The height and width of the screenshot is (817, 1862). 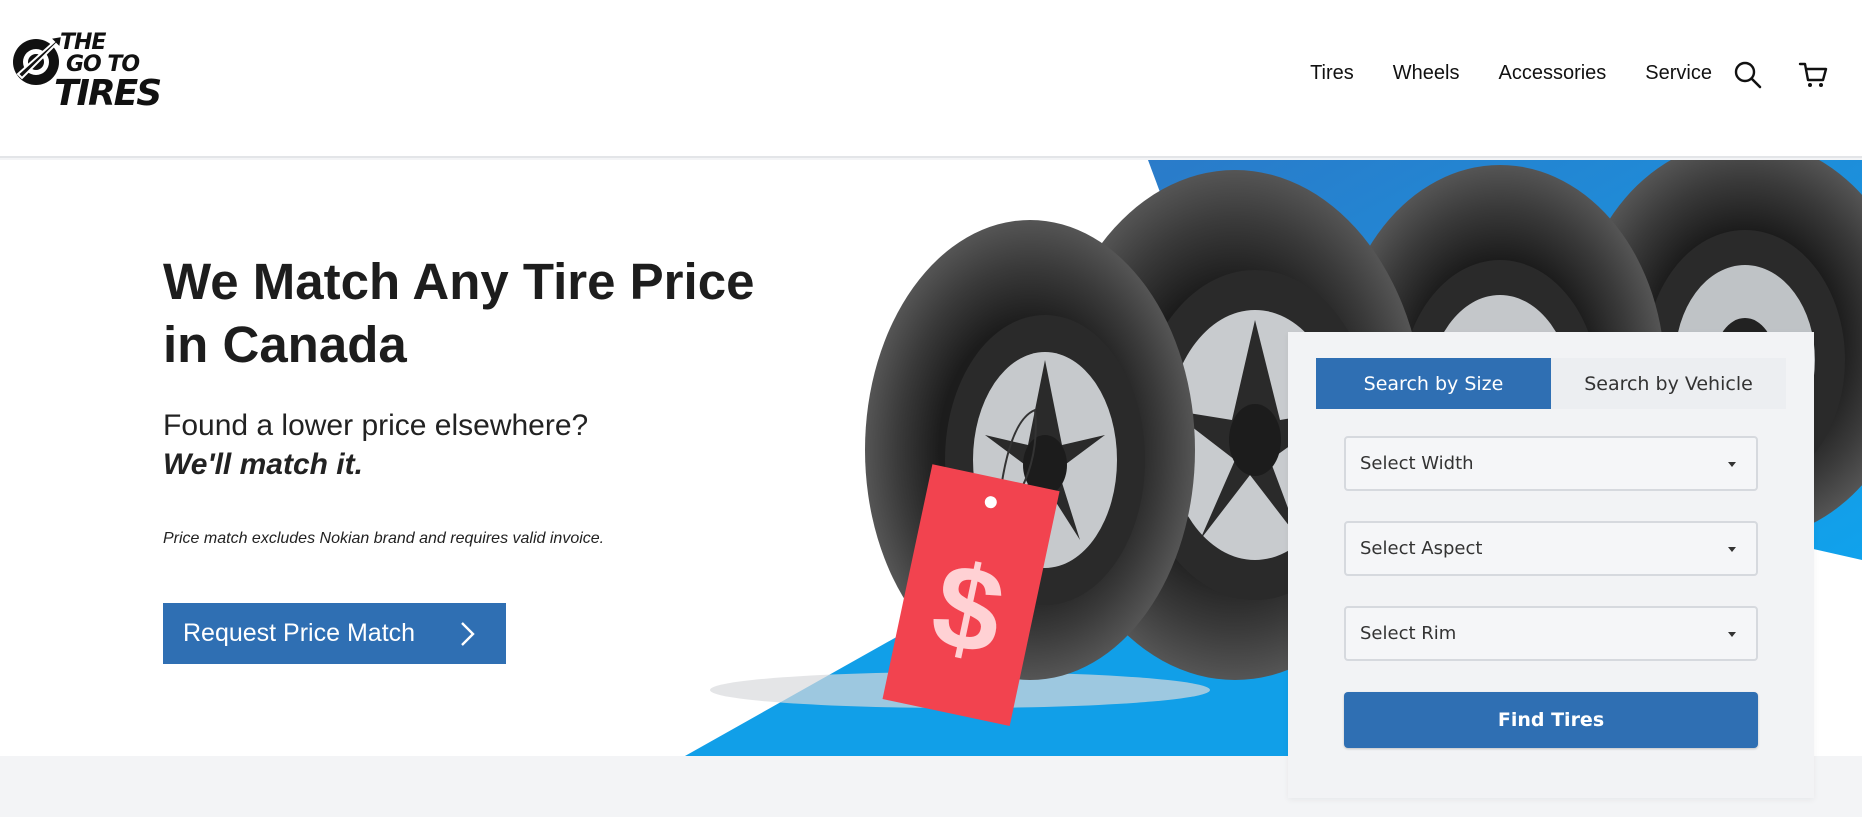 I want to click on hero-subline-emphasis: We'll match it., so click(x=263, y=464).